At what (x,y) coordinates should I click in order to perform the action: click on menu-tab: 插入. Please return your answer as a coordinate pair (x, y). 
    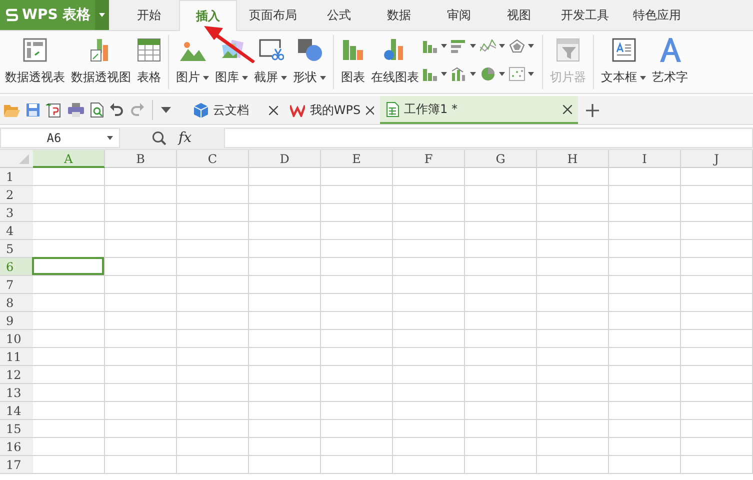
    Looking at the image, I should click on (208, 15).